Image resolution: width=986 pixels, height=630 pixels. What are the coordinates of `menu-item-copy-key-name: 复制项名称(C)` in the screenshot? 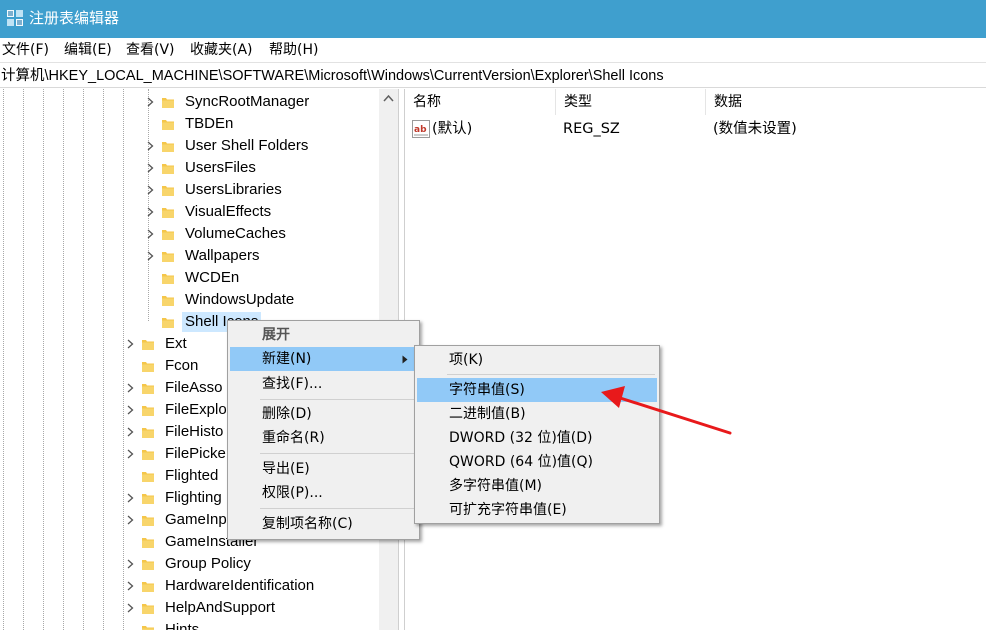 It's located at (323, 524).